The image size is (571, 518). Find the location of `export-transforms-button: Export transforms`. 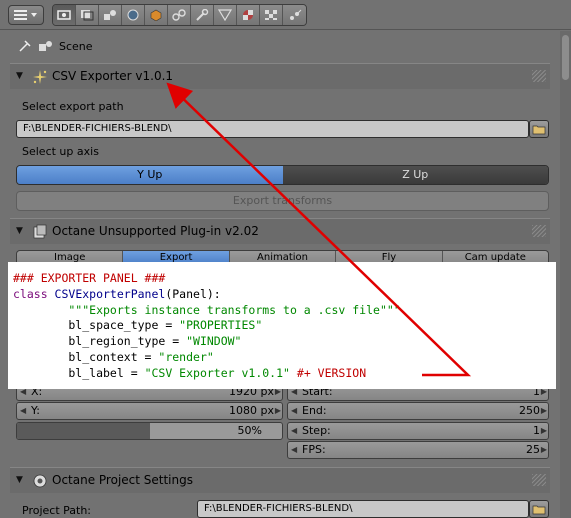

export-transforms-button: Export transforms is located at coordinates (282, 201).